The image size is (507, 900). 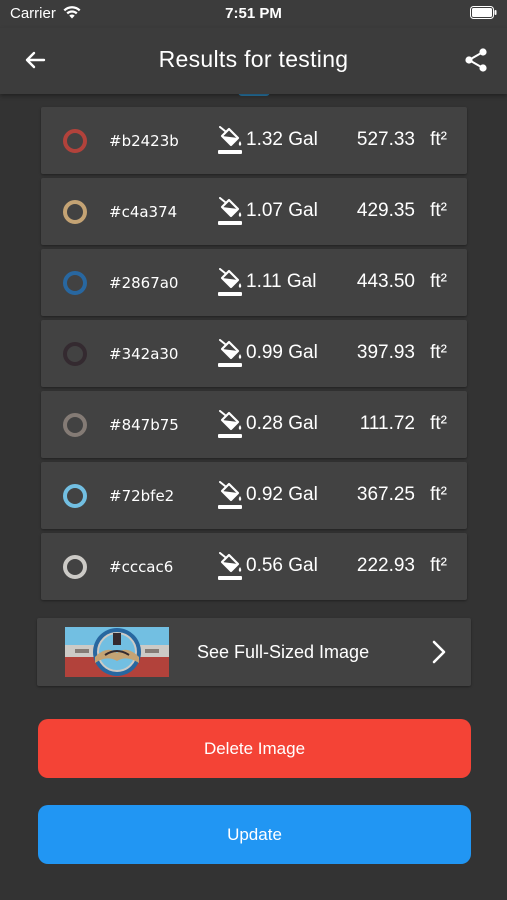 I want to click on status-bar: Carrier 7:51 PM, so click(x=253, y=14).